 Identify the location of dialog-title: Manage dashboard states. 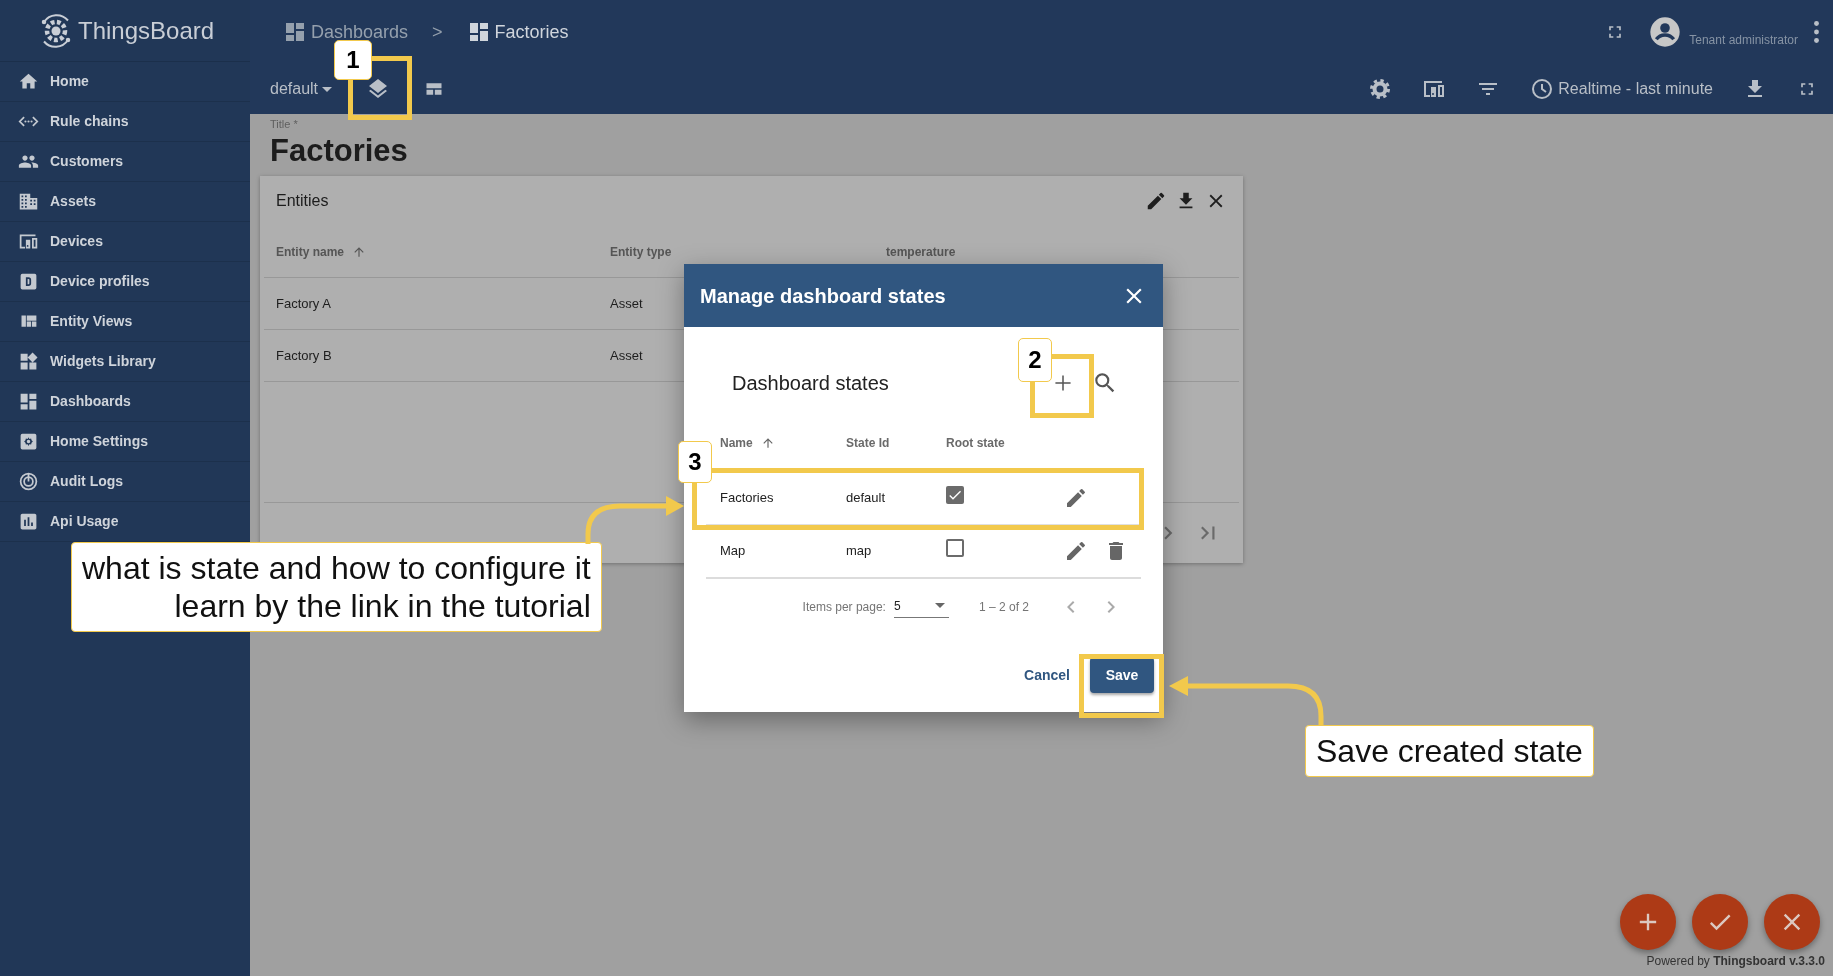
(823, 296).